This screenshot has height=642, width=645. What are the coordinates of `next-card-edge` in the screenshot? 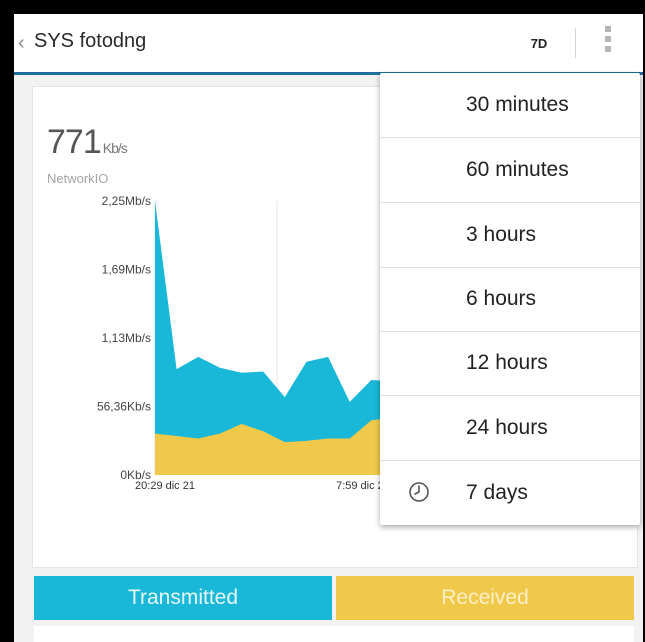 It's located at (334, 634).